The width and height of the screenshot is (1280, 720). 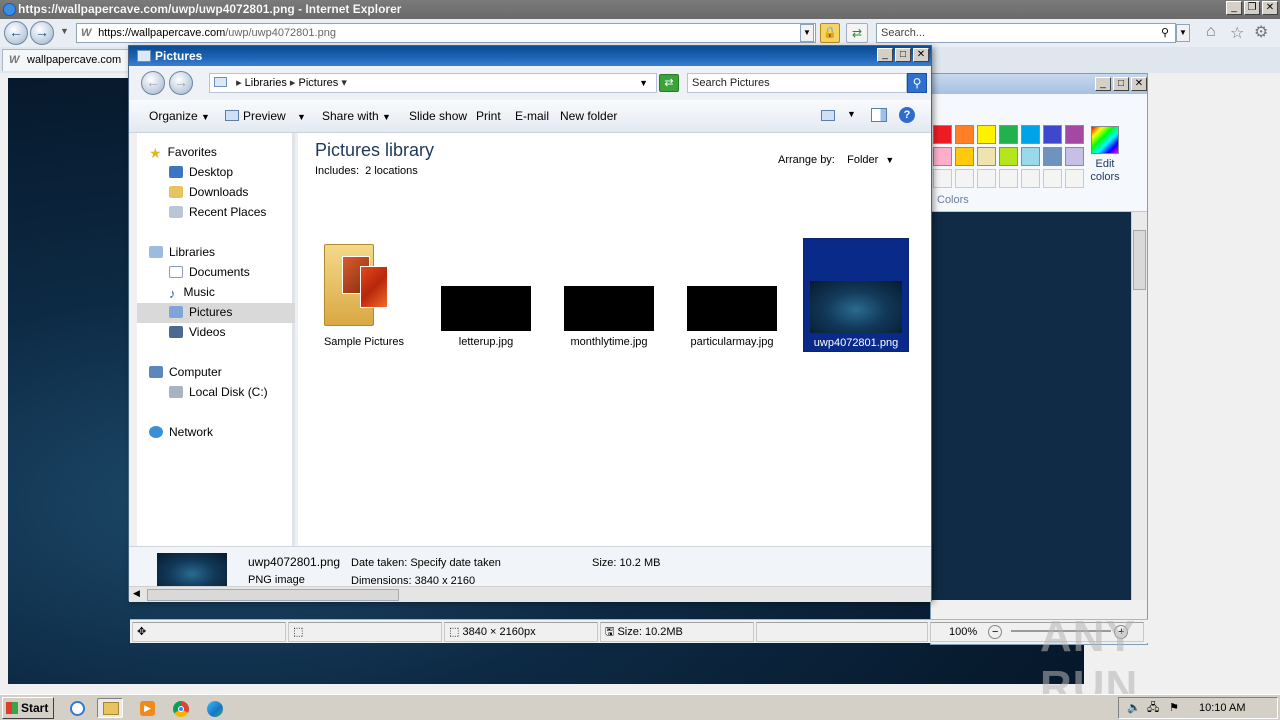 I want to click on zoom-out-button: −, so click(x=995, y=632).